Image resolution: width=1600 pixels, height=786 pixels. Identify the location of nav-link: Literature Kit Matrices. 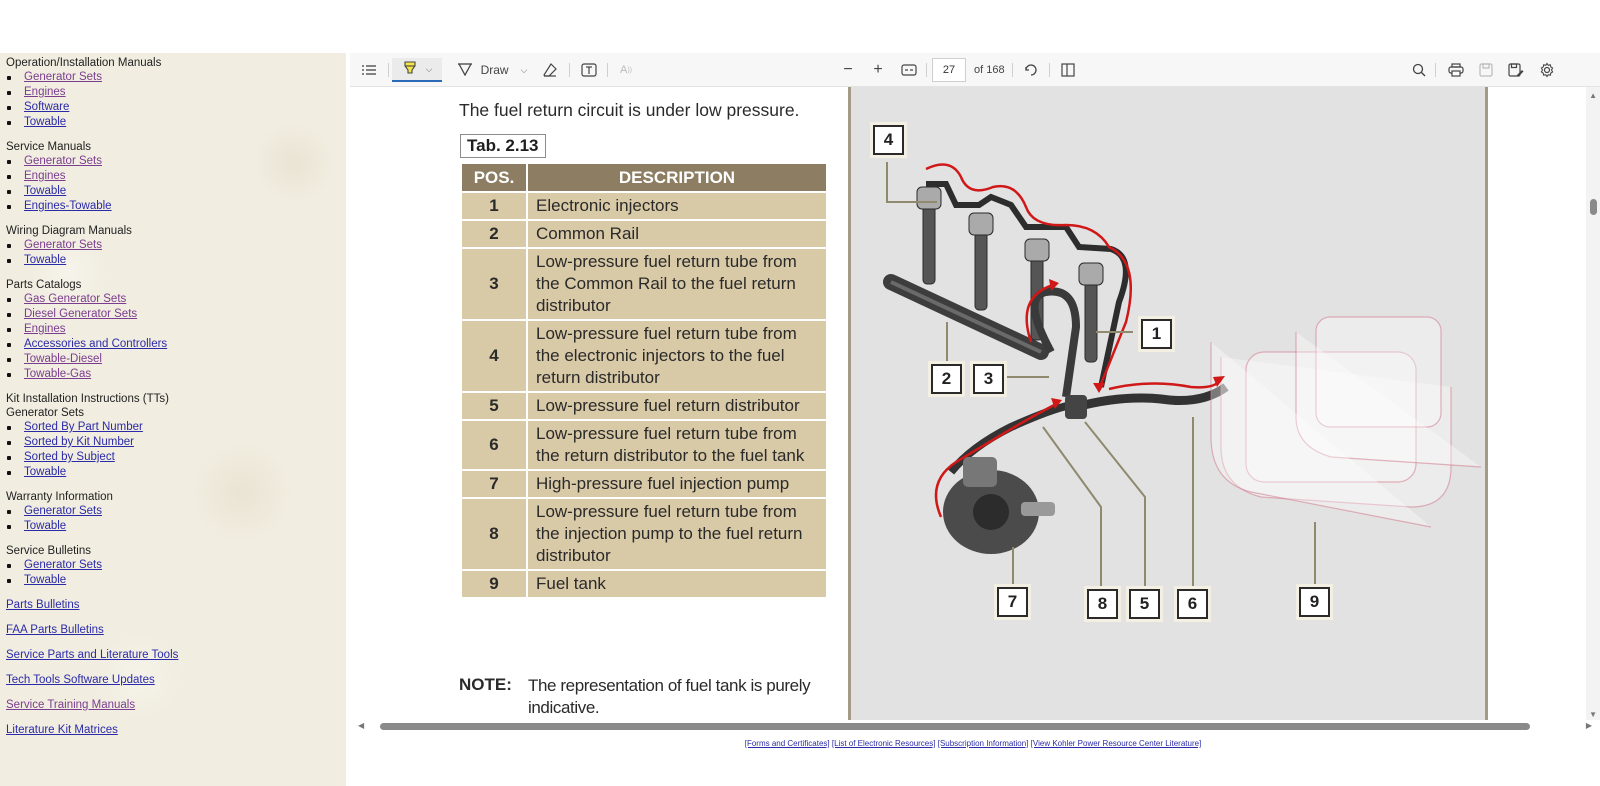
(62, 730).